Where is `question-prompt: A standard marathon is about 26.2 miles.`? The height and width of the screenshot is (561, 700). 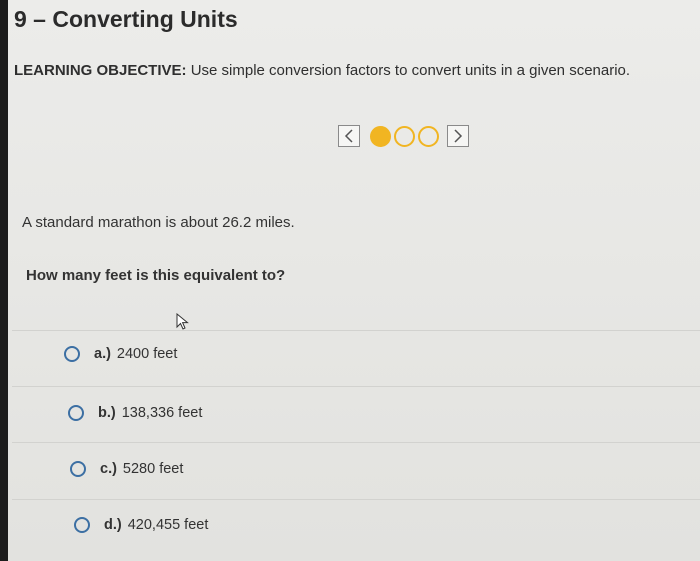 question-prompt: A standard marathon is about 26.2 miles. is located at coordinates (158, 222).